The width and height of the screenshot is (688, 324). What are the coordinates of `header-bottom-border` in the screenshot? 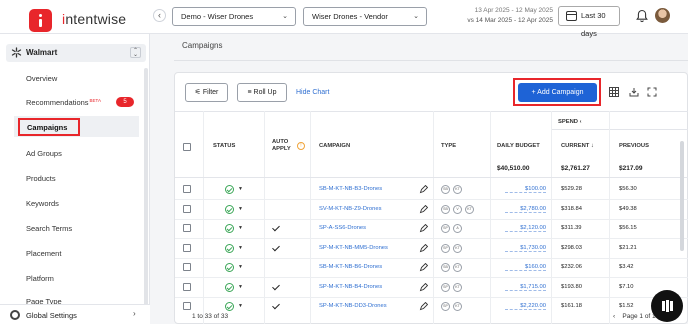 It's located at (431, 177).